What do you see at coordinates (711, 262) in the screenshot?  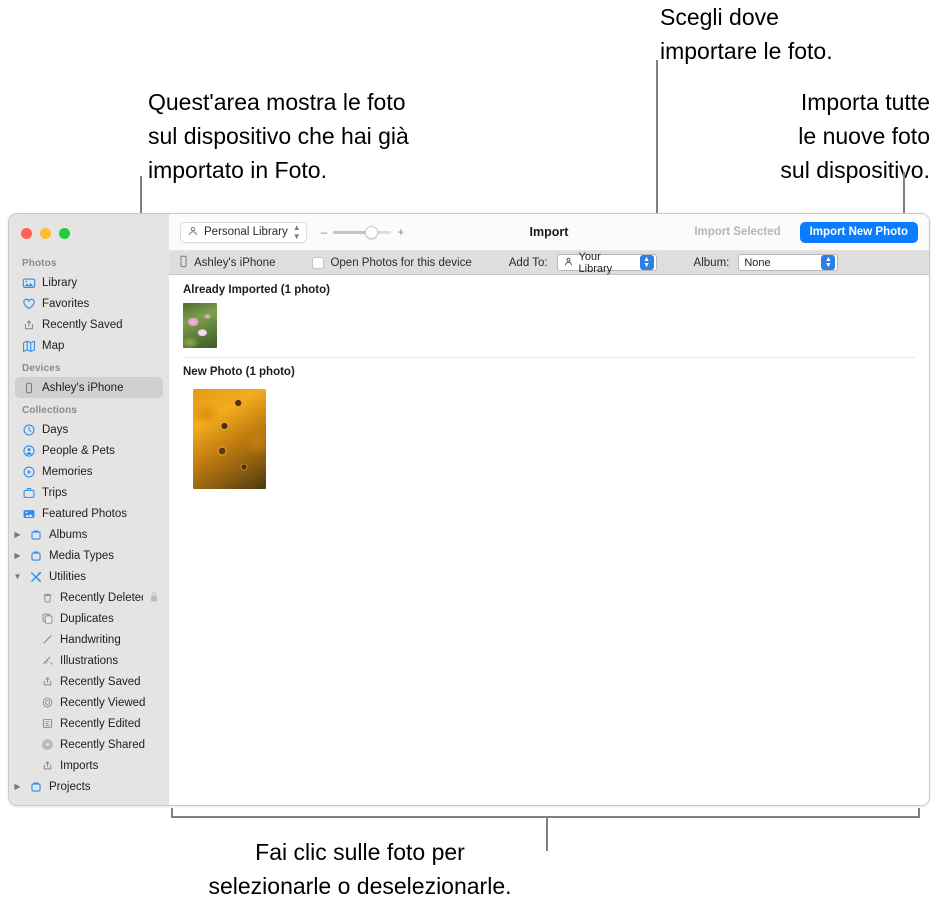 I see `album-label: Album:` at bounding box center [711, 262].